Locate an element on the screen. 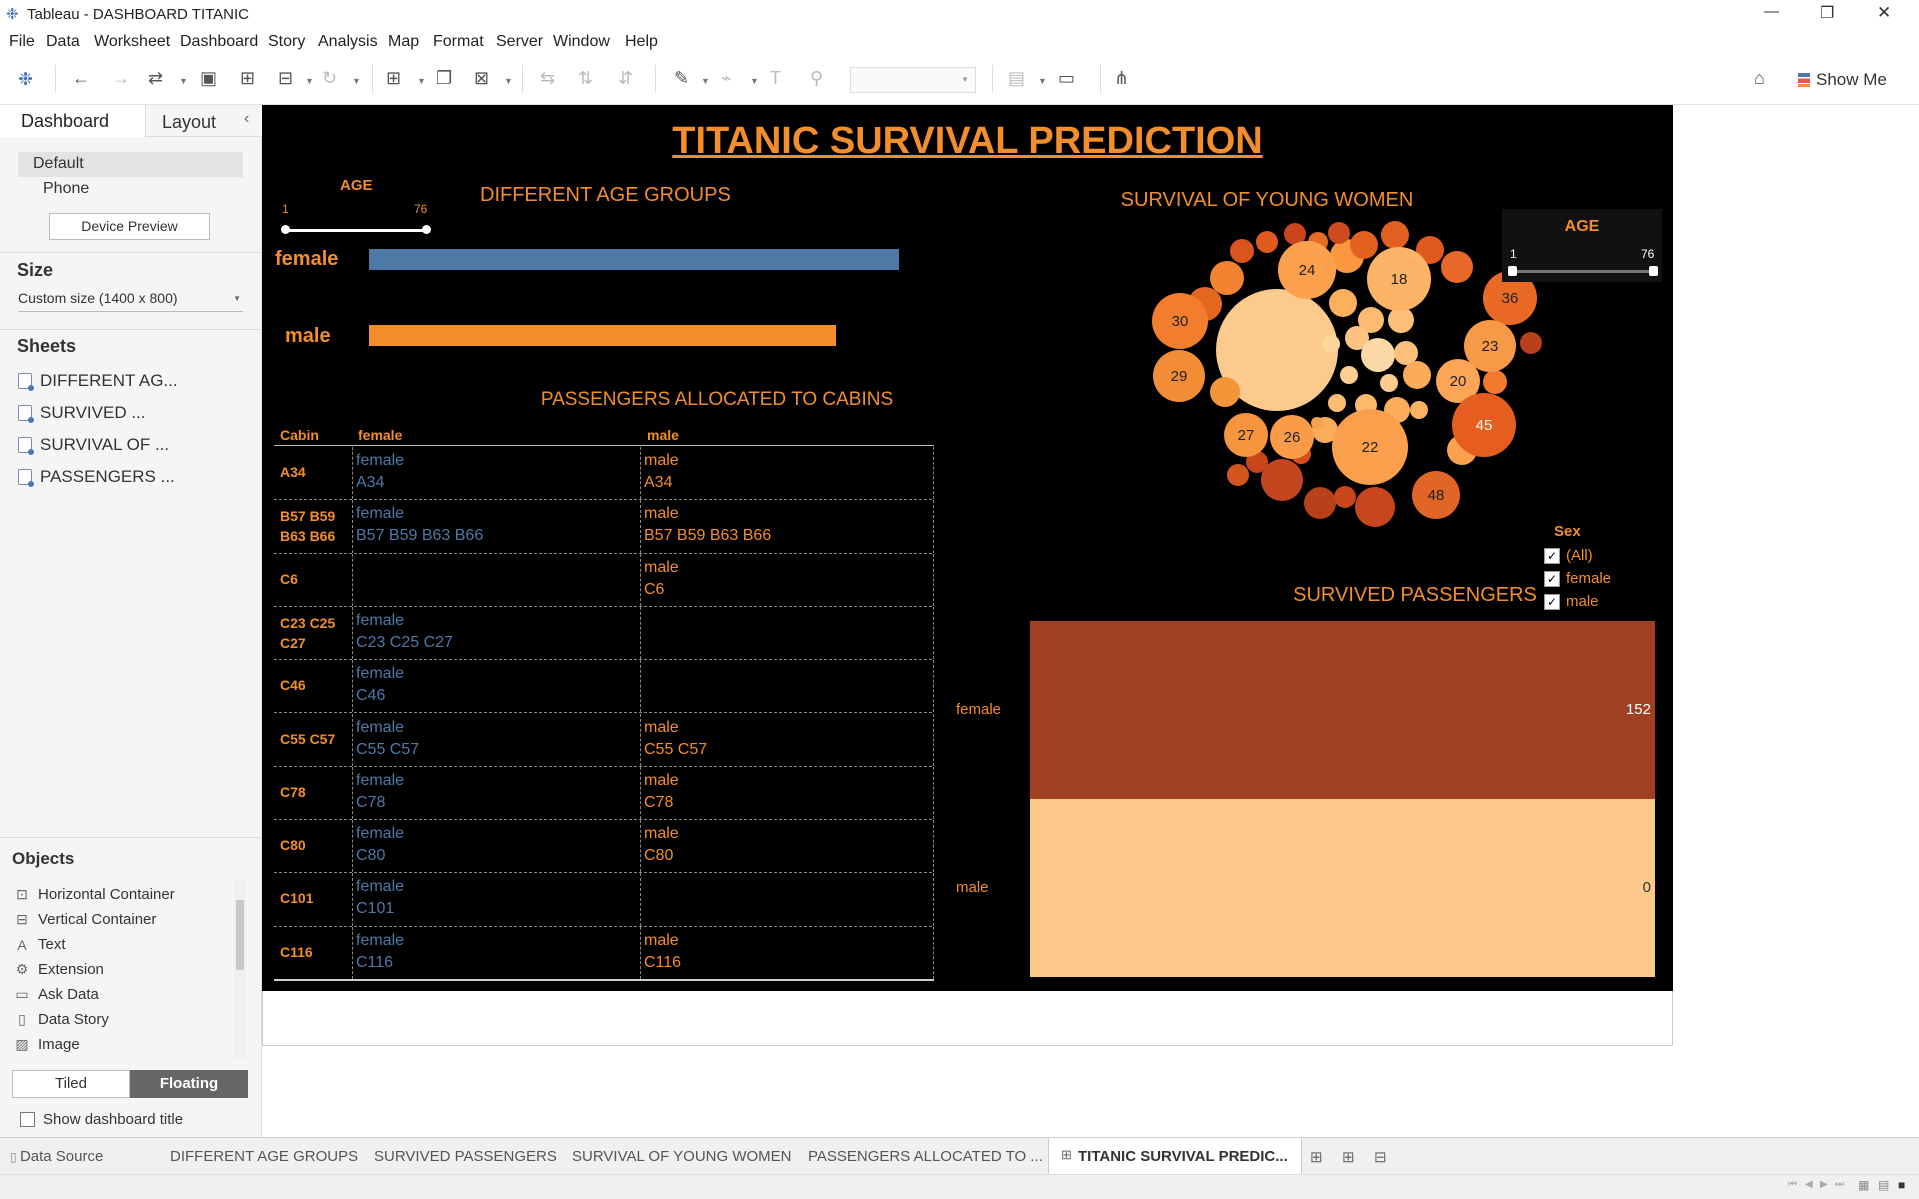  cell-male: male C6 is located at coordinates (661, 579).